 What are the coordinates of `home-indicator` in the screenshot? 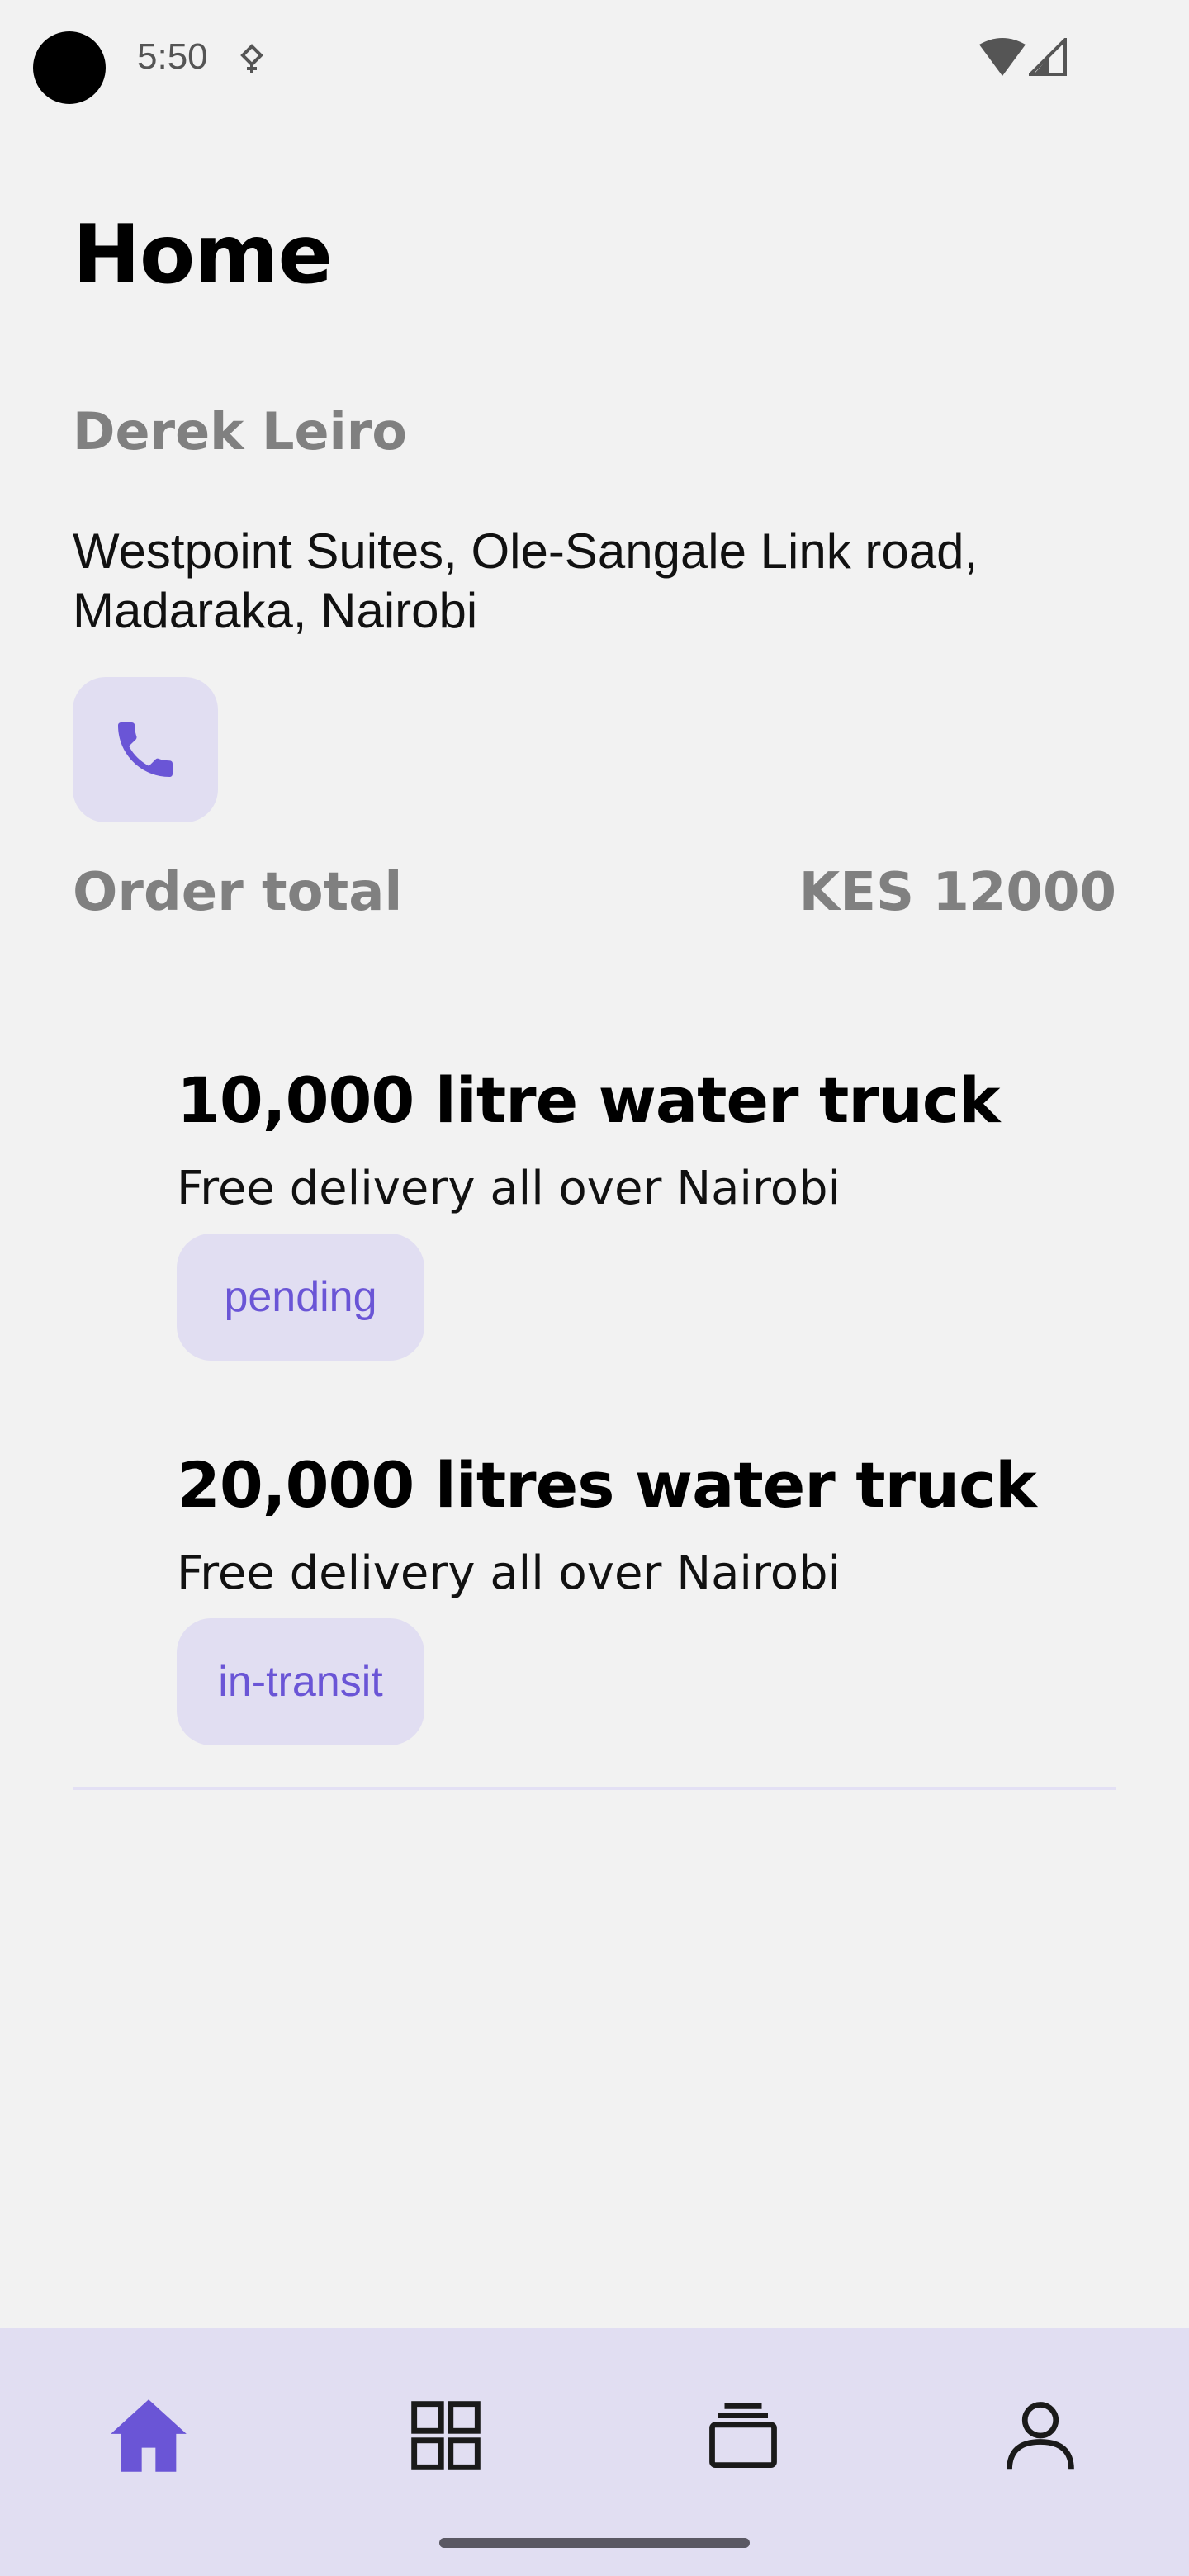 It's located at (594, 2543).